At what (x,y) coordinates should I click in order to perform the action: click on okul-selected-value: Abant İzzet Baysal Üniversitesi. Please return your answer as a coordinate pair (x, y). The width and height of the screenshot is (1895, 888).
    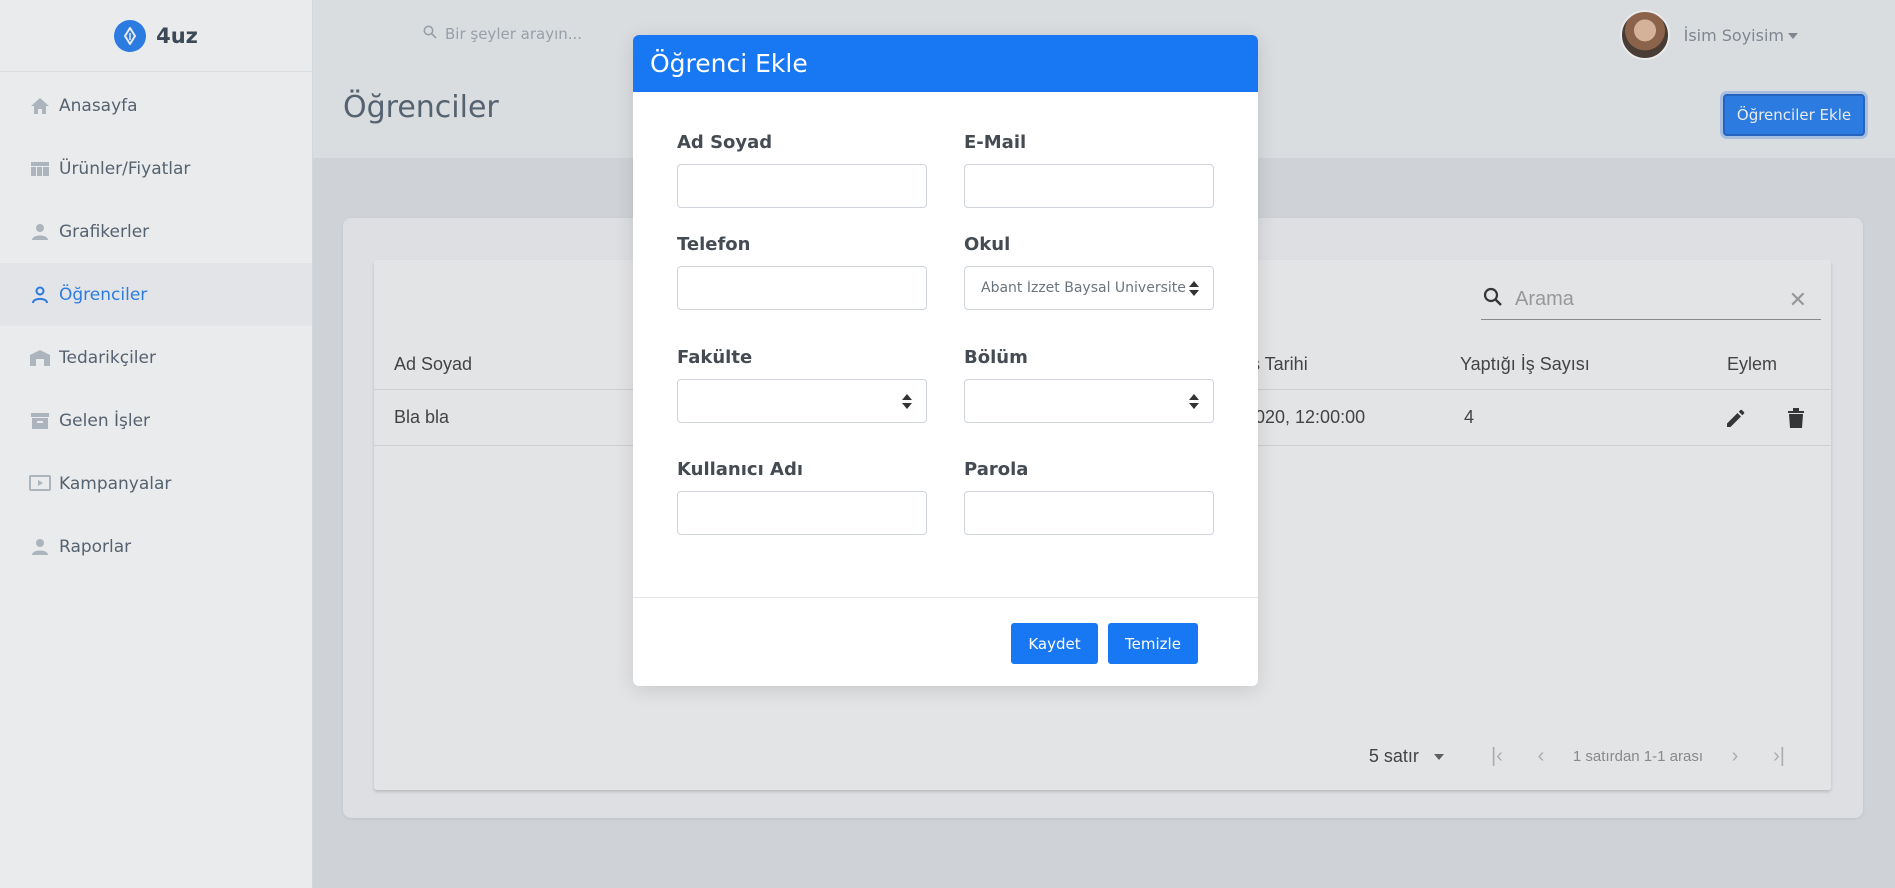
    Looking at the image, I should click on (1083, 288).